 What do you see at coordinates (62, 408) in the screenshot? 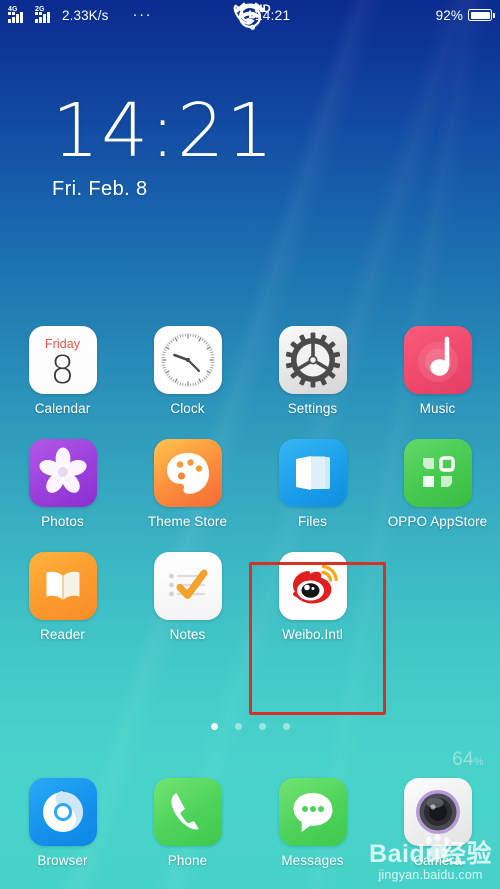
I see `app-label: Calendar` at bounding box center [62, 408].